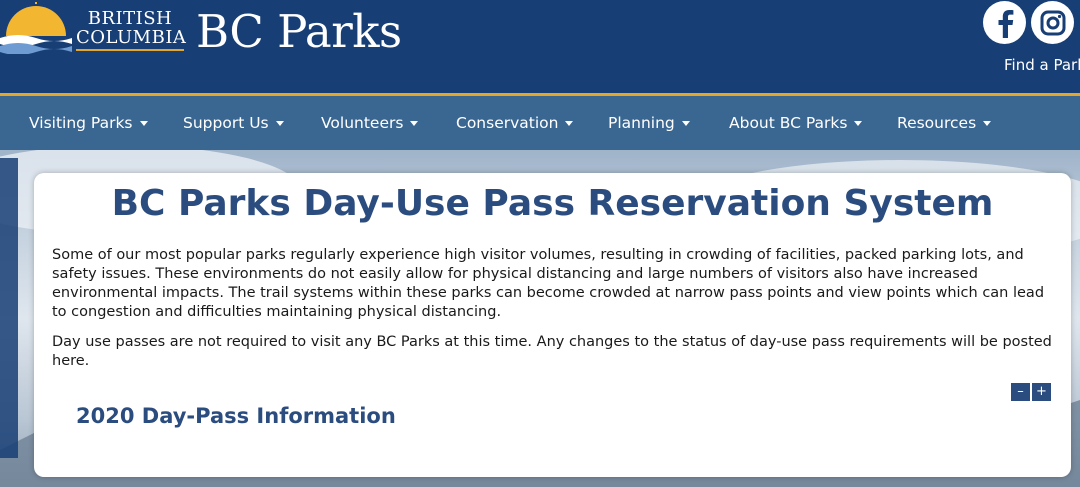  I want to click on bc-government-wordmark: BRITISH COLUMBIA, so click(131, 29).